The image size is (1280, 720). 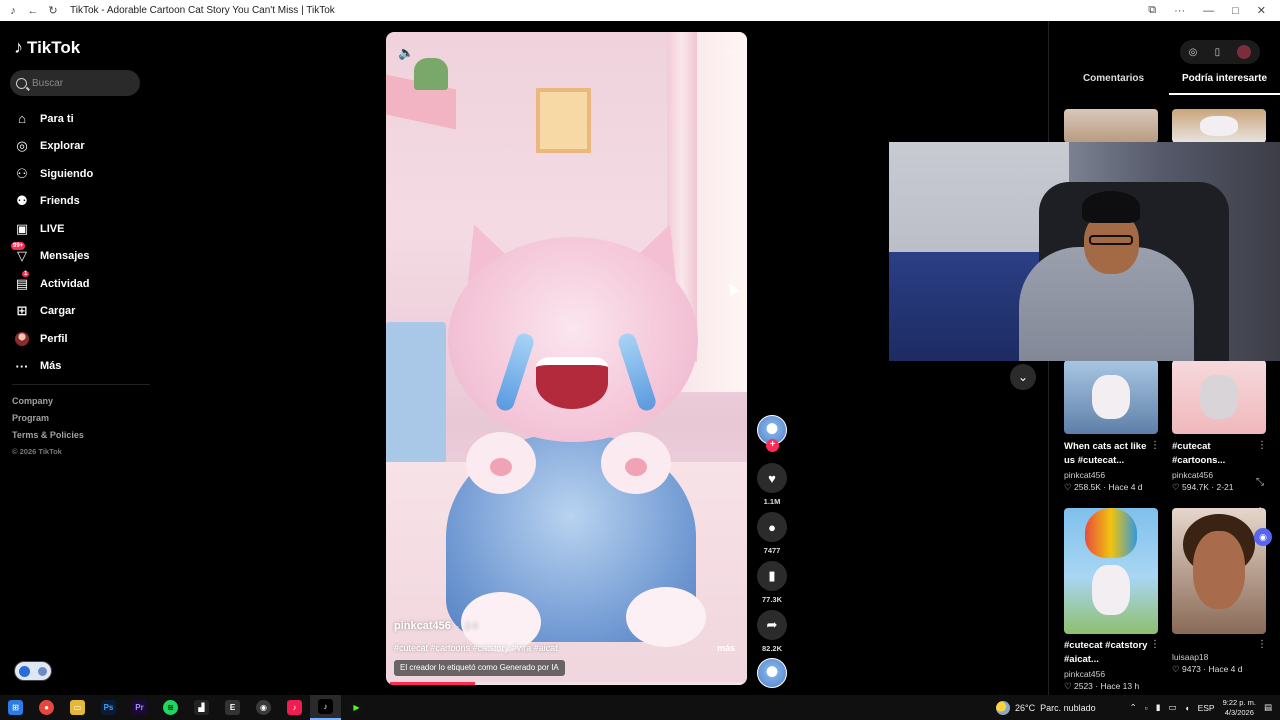 What do you see at coordinates (232, 707) in the screenshot?
I see `taskbar-epic: E` at bounding box center [232, 707].